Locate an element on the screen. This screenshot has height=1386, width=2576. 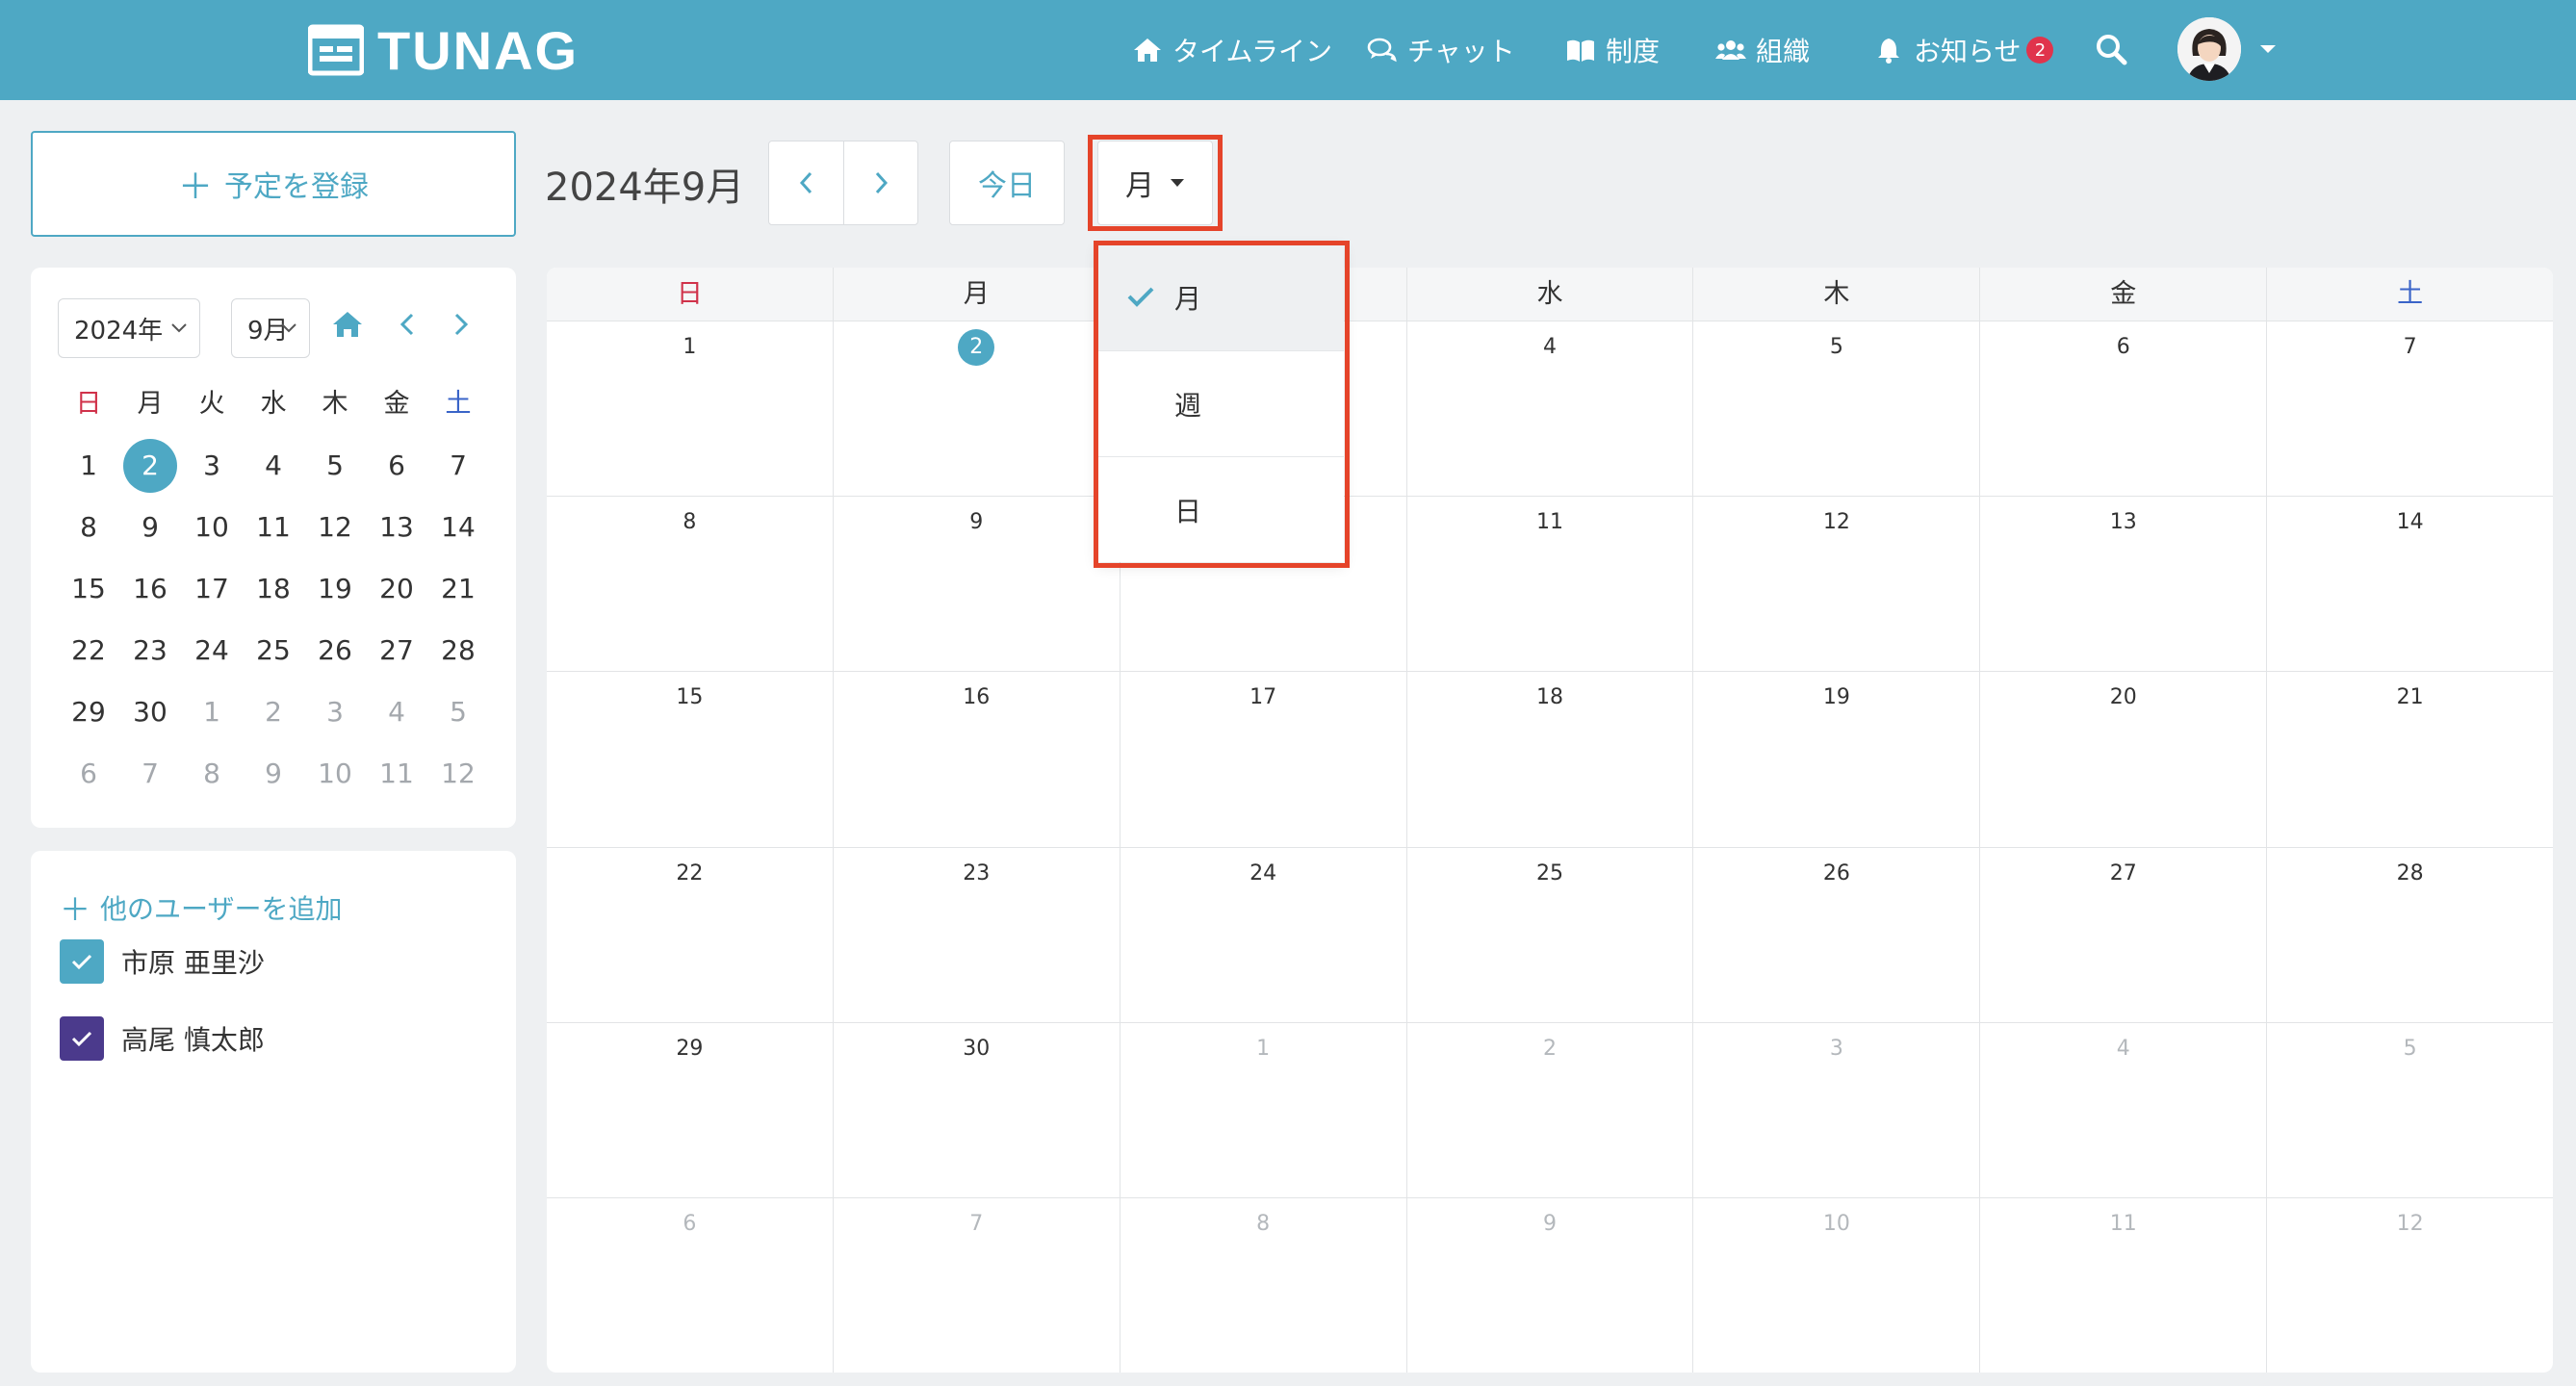
today-button: 今日 is located at coordinates (1007, 183).